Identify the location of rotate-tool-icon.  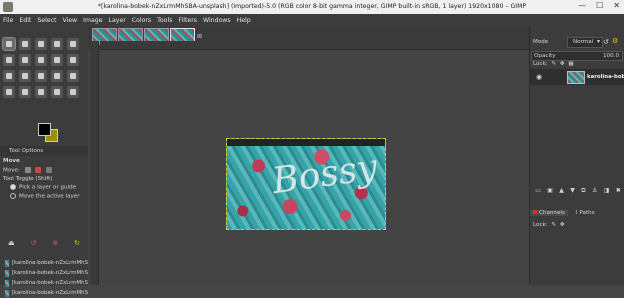
(25, 60).